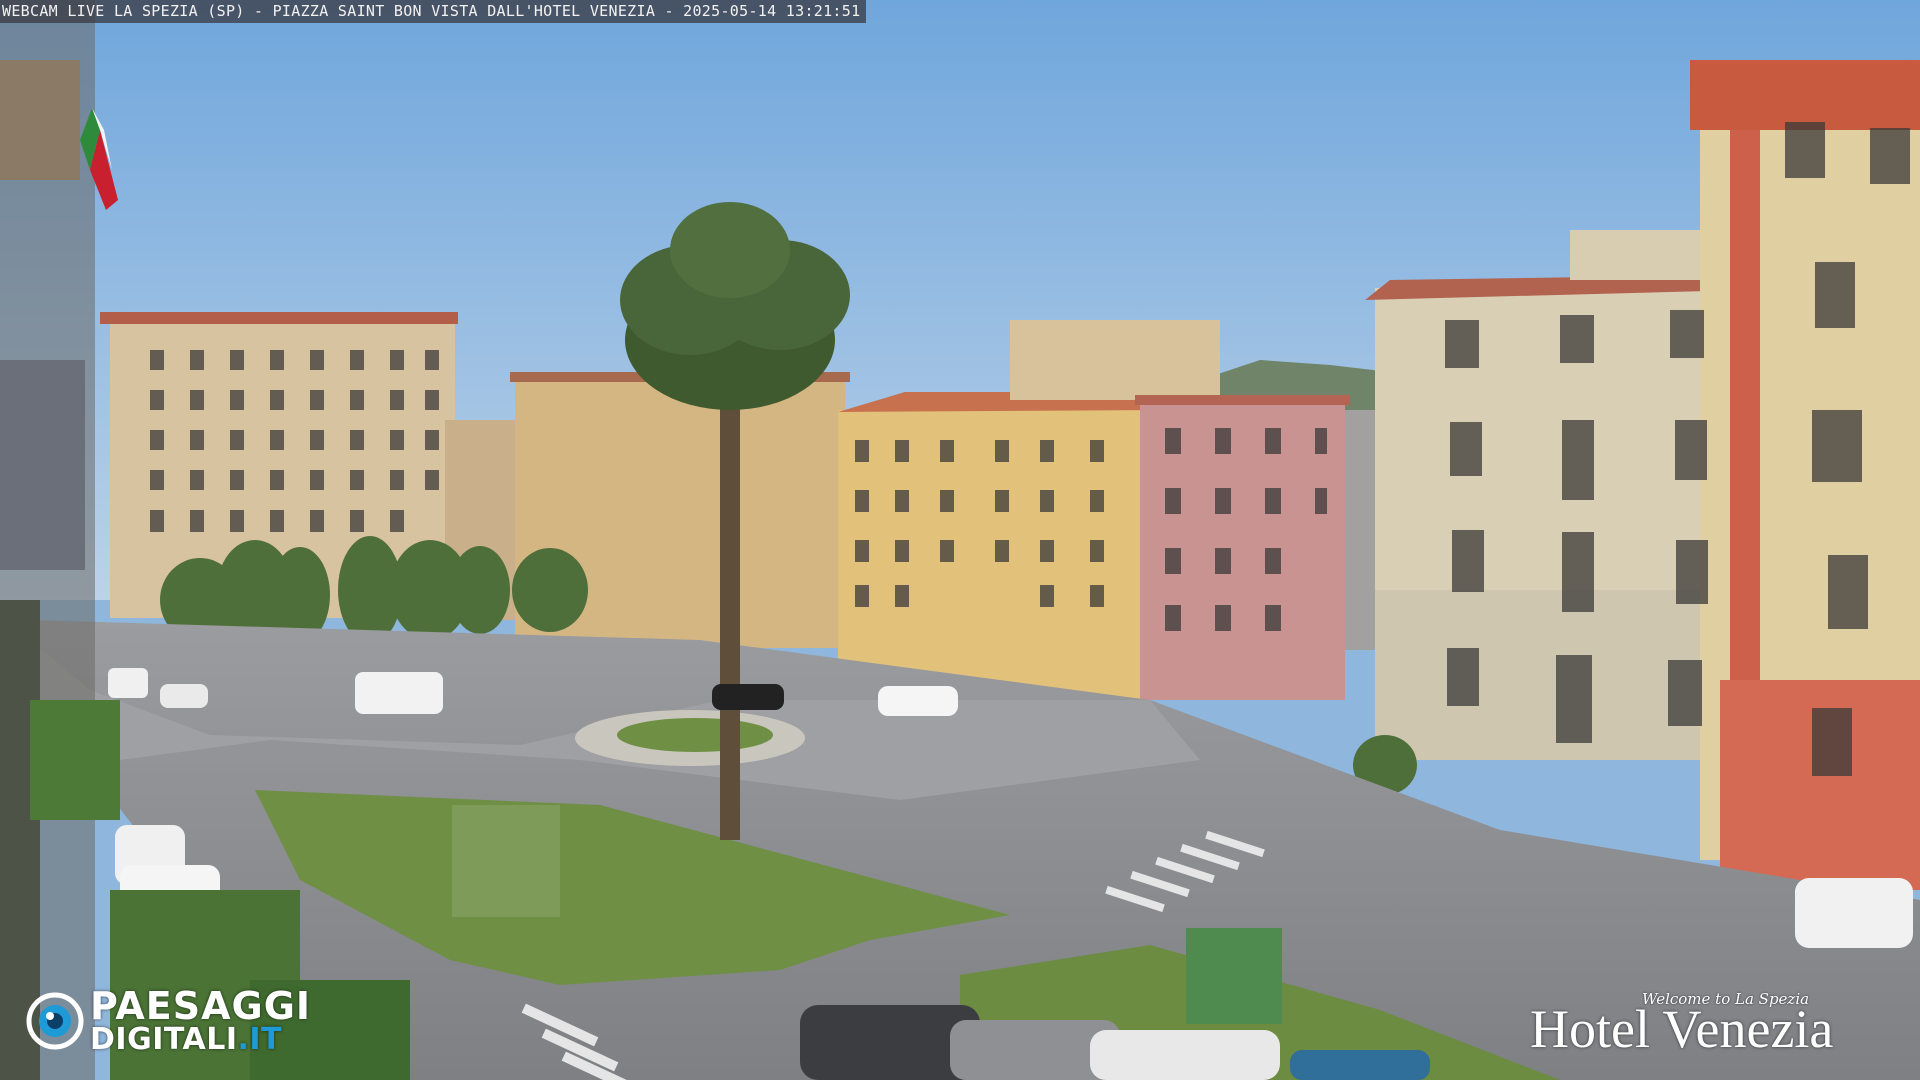  I want to click on eye-icon, so click(55, 1021).